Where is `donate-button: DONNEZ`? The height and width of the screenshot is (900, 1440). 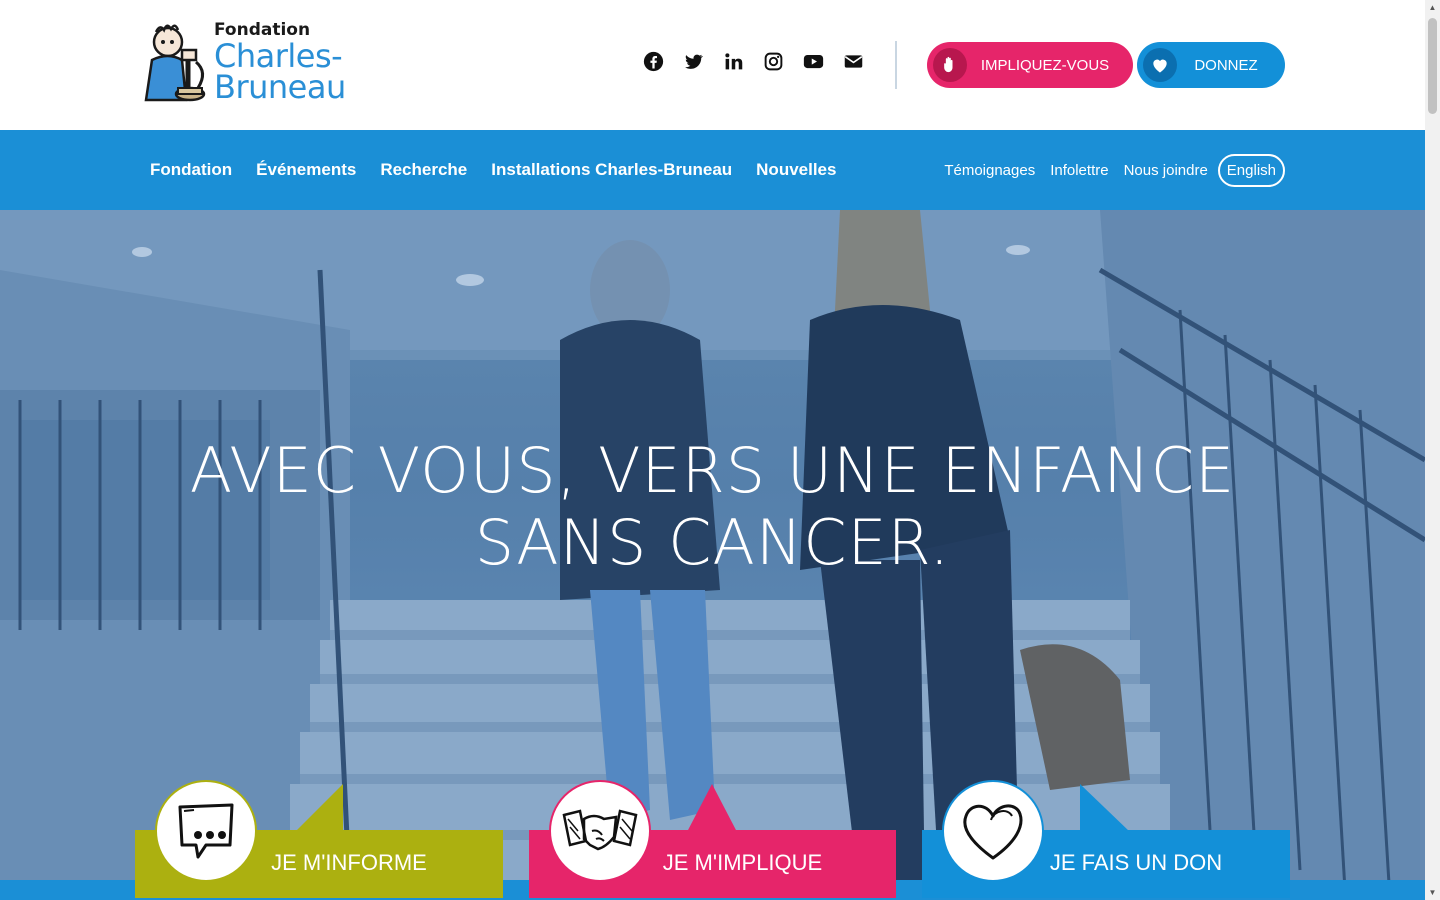
donate-button: DONNEZ is located at coordinates (1211, 65).